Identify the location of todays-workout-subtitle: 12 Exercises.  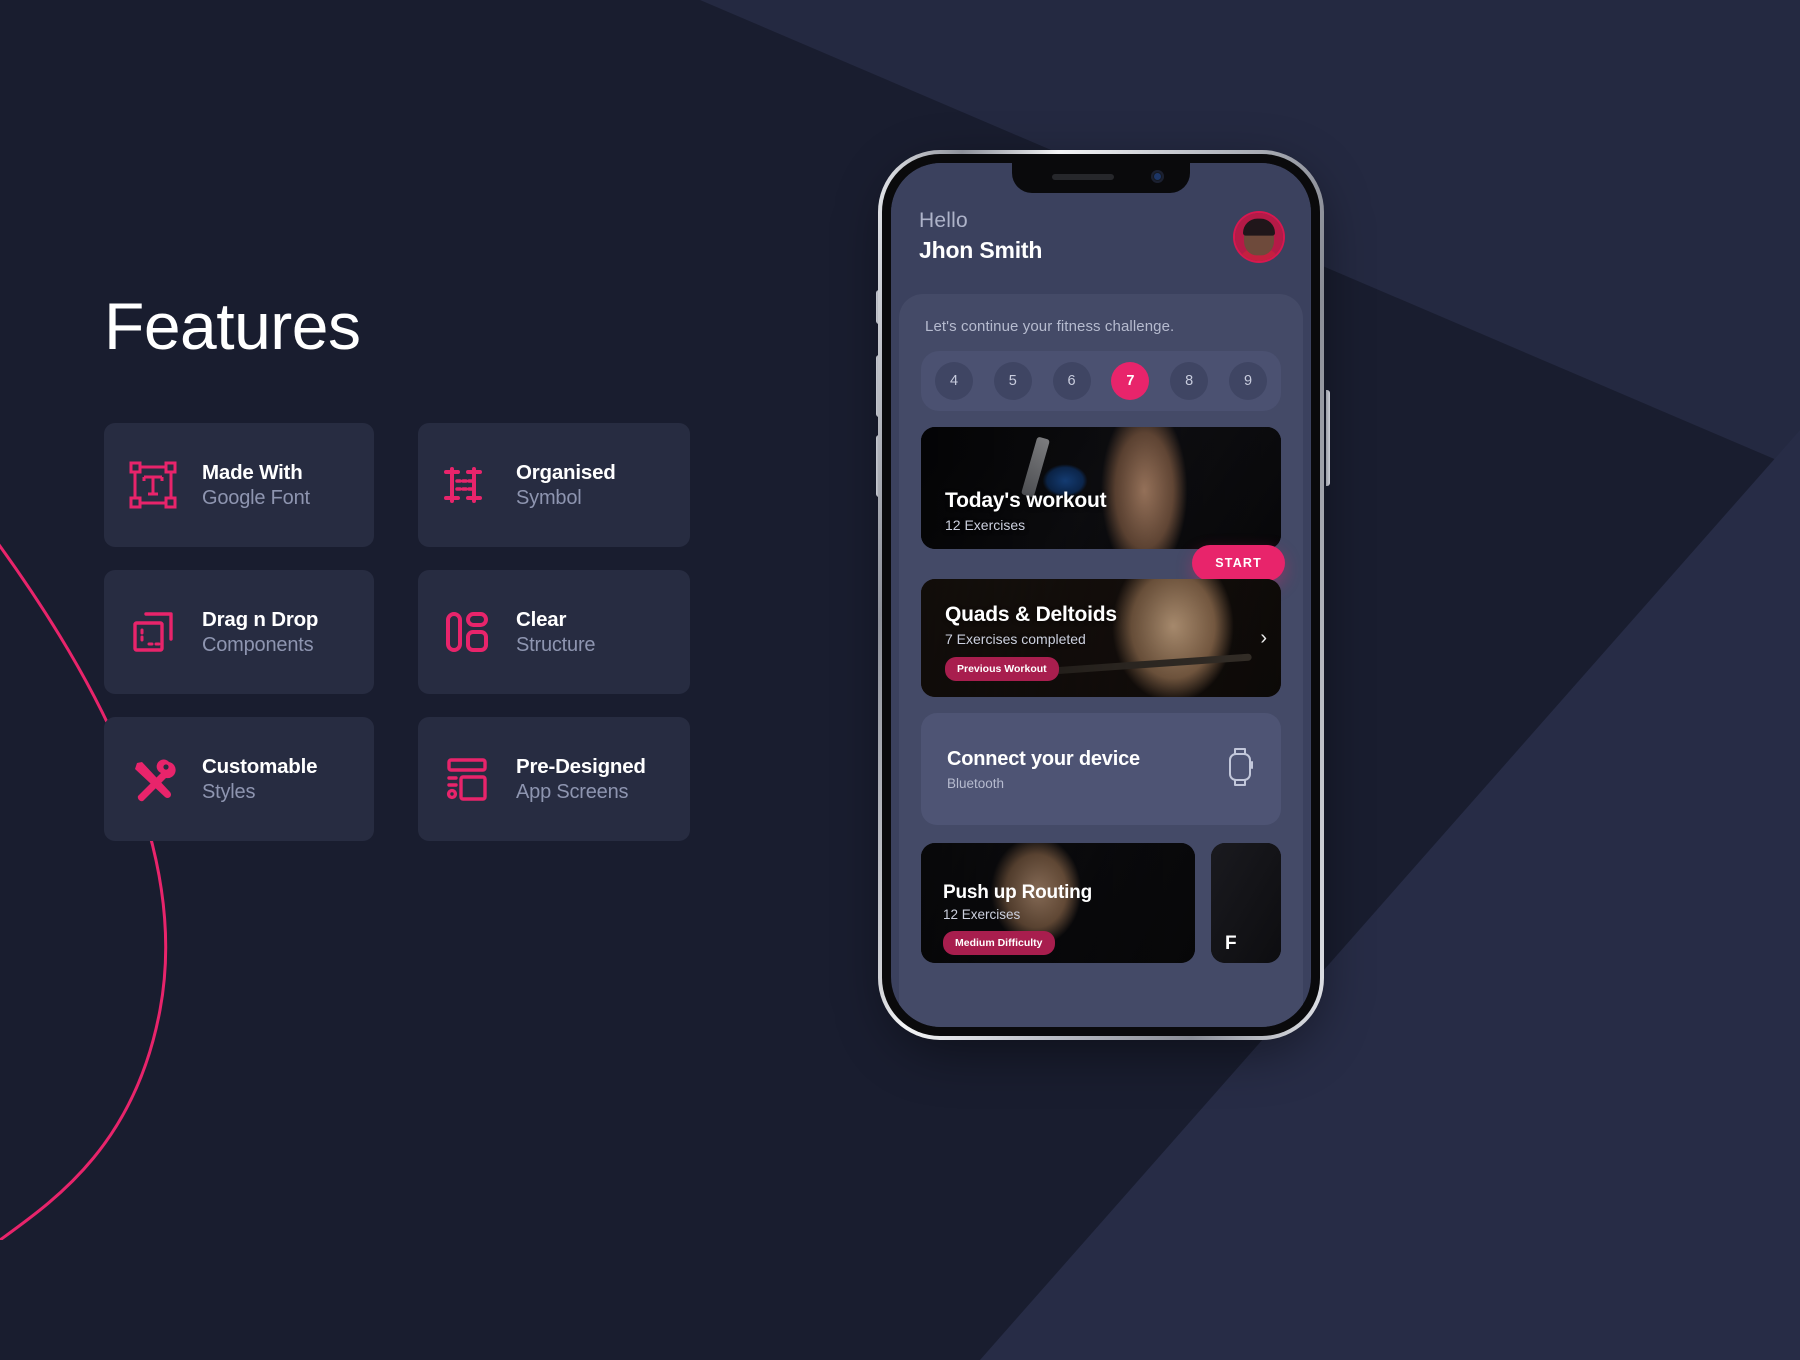
(985, 525).